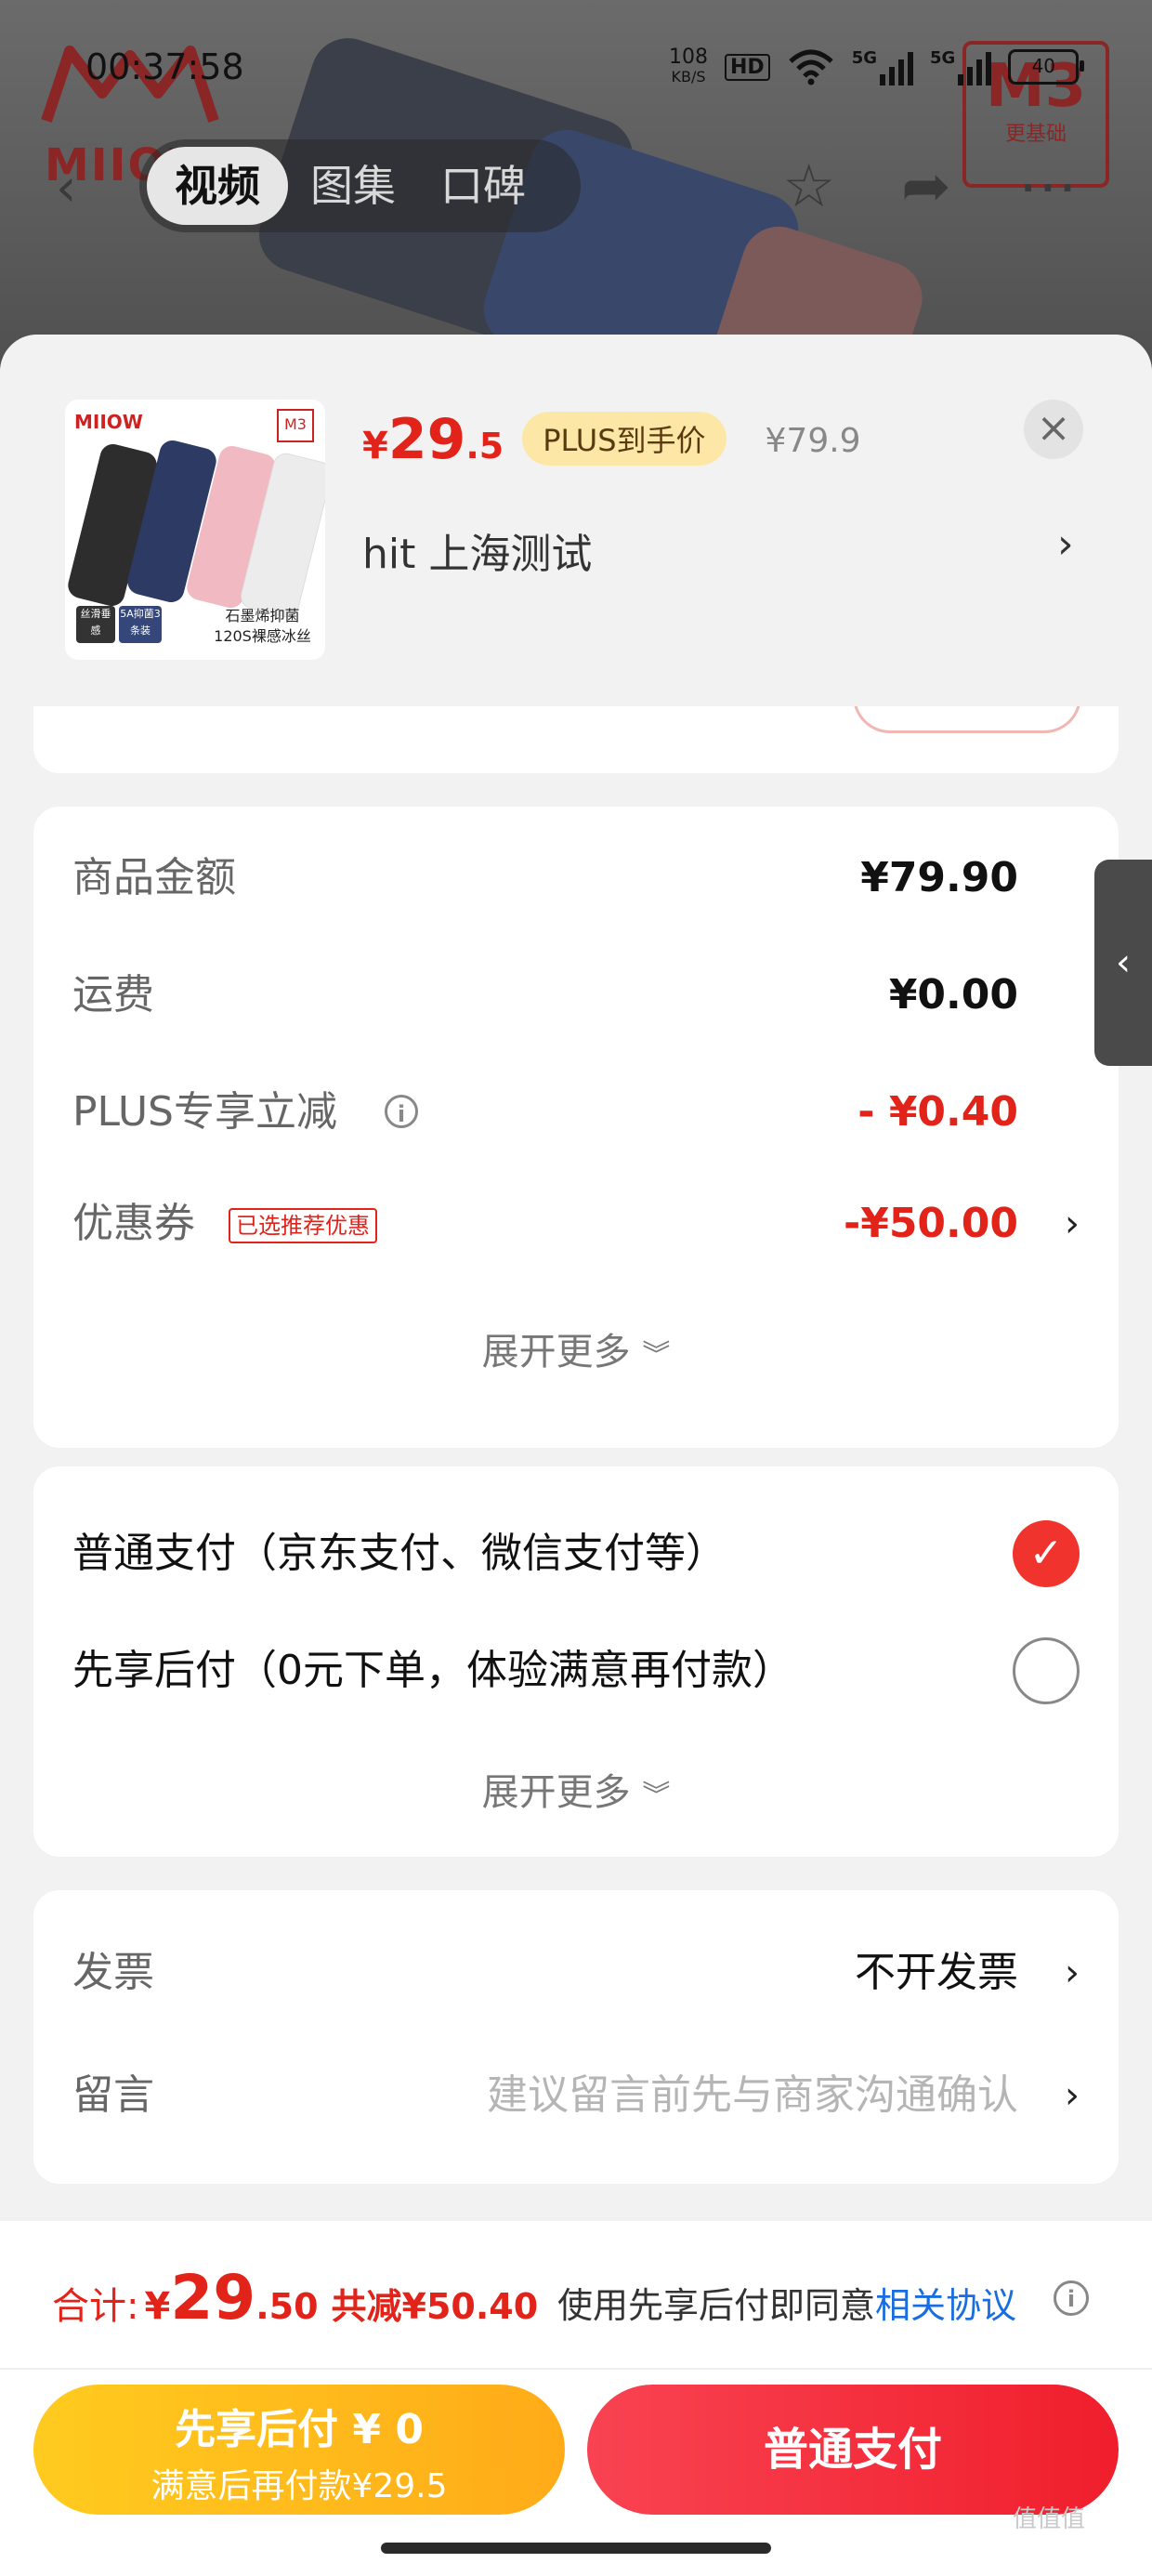 The width and height of the screenshot is (1152, 2576). Describe the element at coordinates (154, 877) in the screenshot. I see `goods-amount-label: 商品金额` at that location.